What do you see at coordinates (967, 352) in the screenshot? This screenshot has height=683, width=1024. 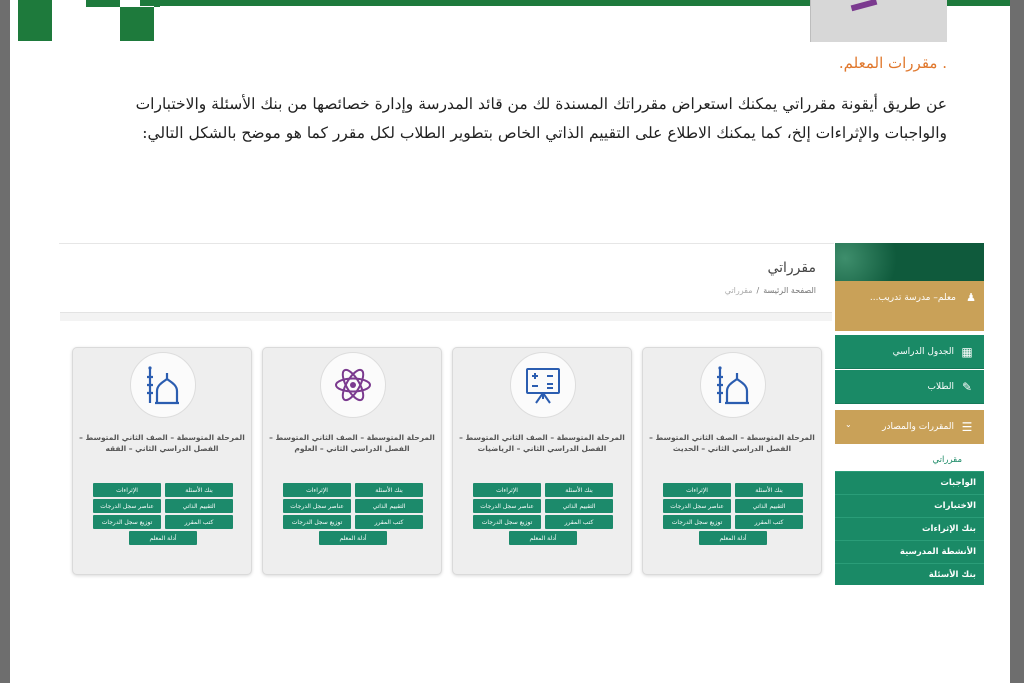 I see `calendar-icon: ▦` at bounding box center [967, 352].